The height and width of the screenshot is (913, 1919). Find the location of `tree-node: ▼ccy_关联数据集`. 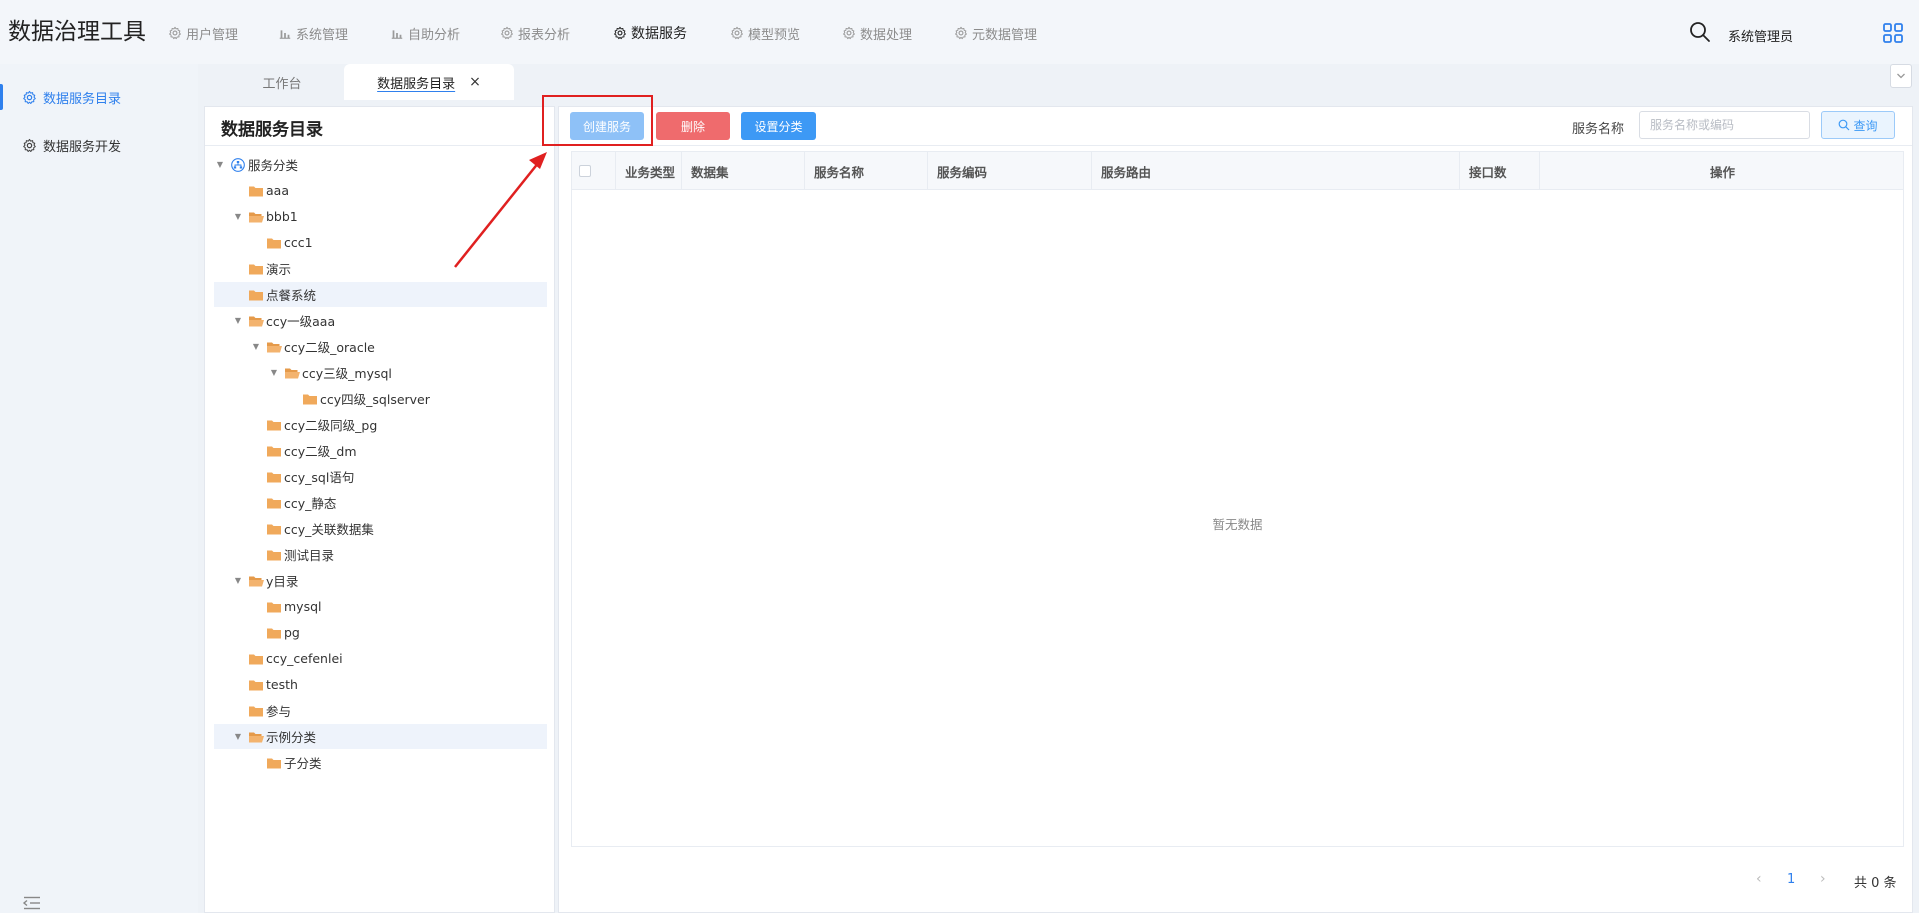

tree-node: ▼ccy_关联数据集 is located at coordinates (380, 528).